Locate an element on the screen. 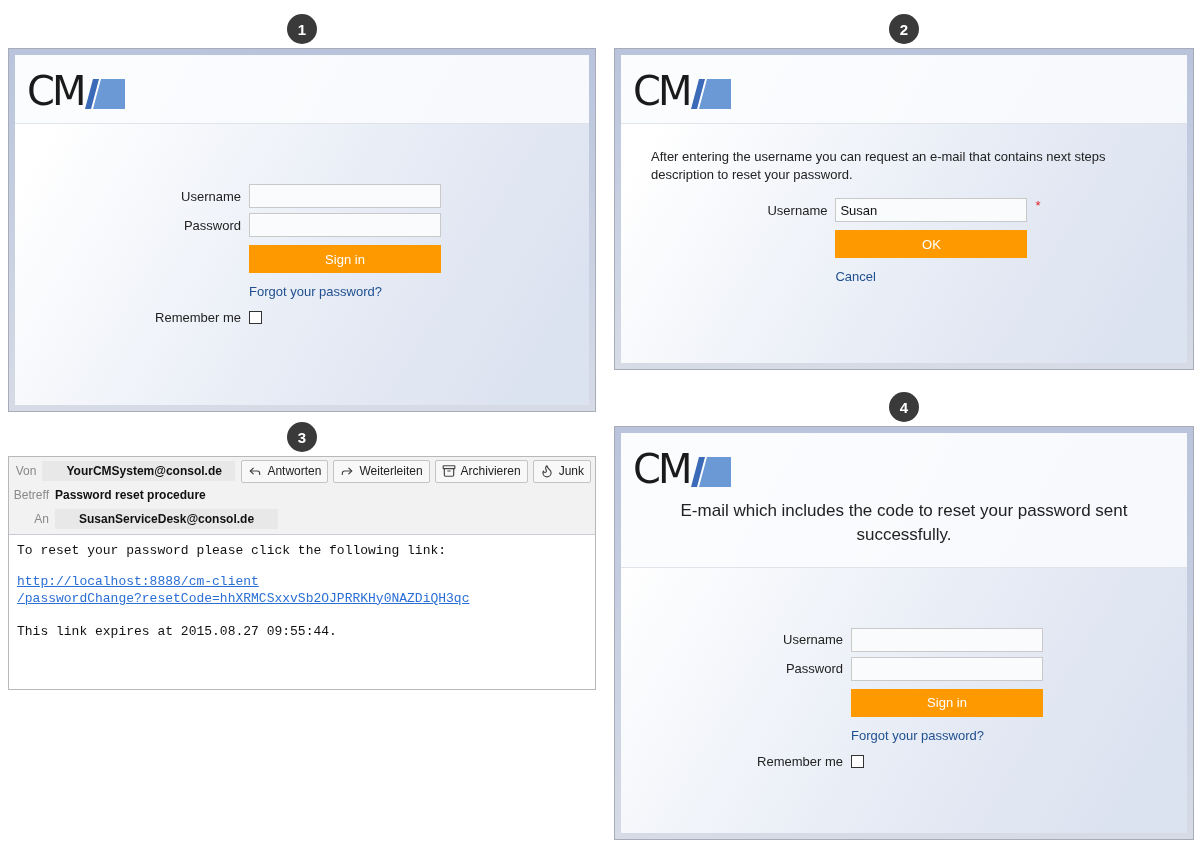 The height and width of the screenshot is (844, 1194). toolbar-button: Antworten is located at coordinates (285, 471).